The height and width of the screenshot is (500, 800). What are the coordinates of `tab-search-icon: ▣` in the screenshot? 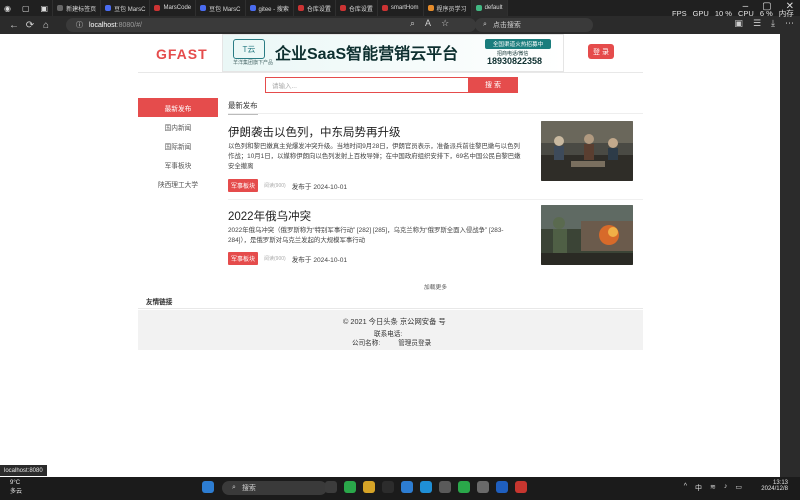 It's located at (45, 8).